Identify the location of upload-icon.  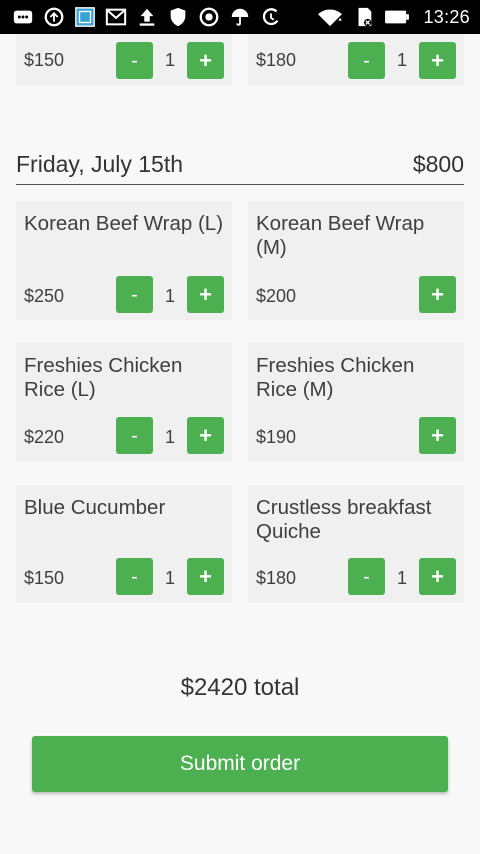
(147, 17).